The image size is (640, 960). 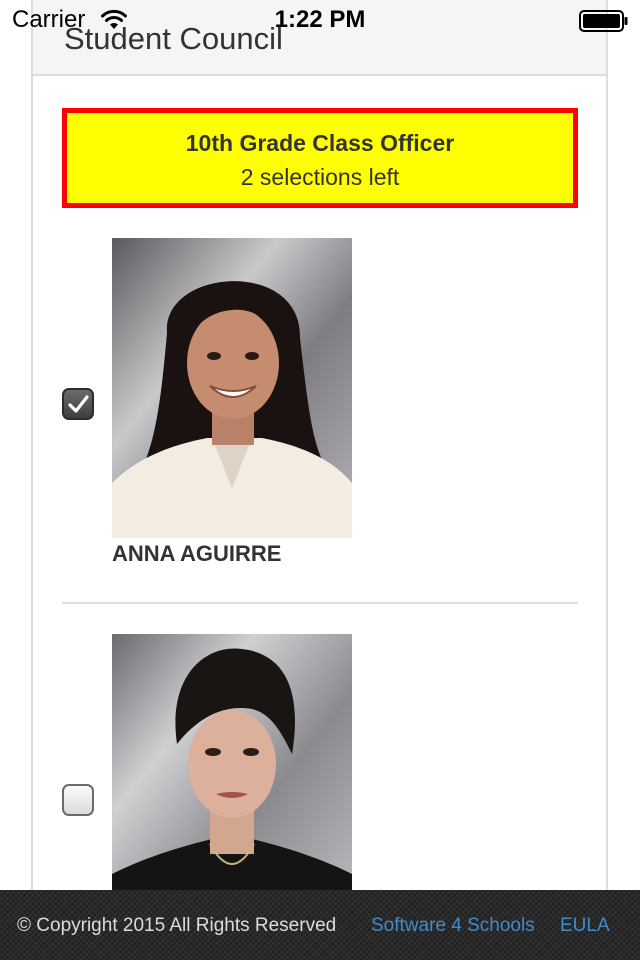 I want to click on copyright-text: © Copyright 2015 All Rights Reserved, so click(x=177, y=925).